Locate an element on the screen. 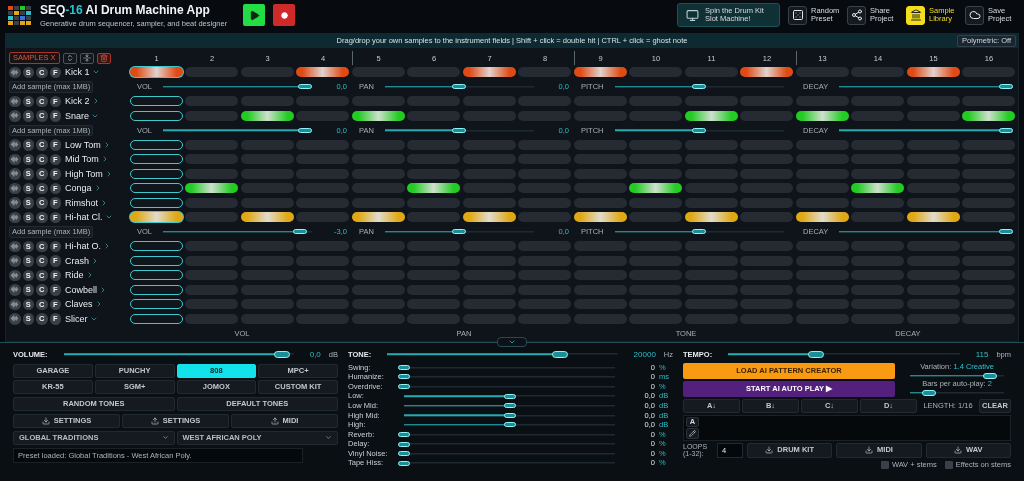 The height and width of the screenshot is (481, 1024). track-name: Hi-hat Cl. is located at coordinates (84, 217).